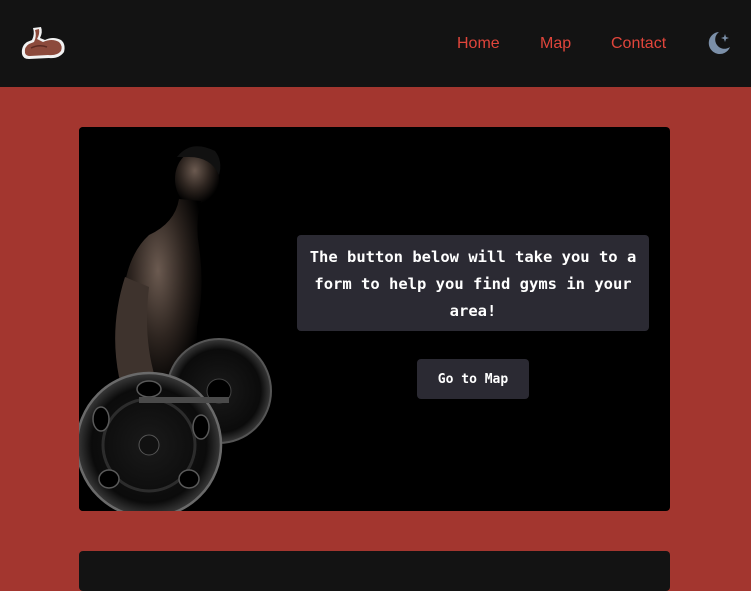 The image size is (751, 591). Describe the element at coordinates (43, 43) in the screenshot. I see `flexed-arm-logo-icon` at that location.